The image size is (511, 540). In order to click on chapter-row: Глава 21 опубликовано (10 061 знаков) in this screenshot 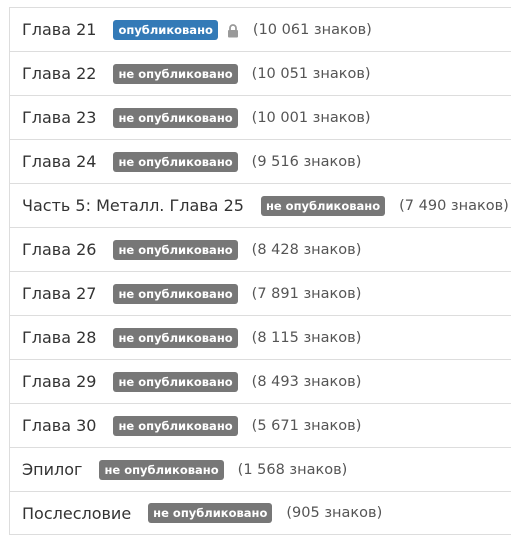, I will do `click(260, 30)`.